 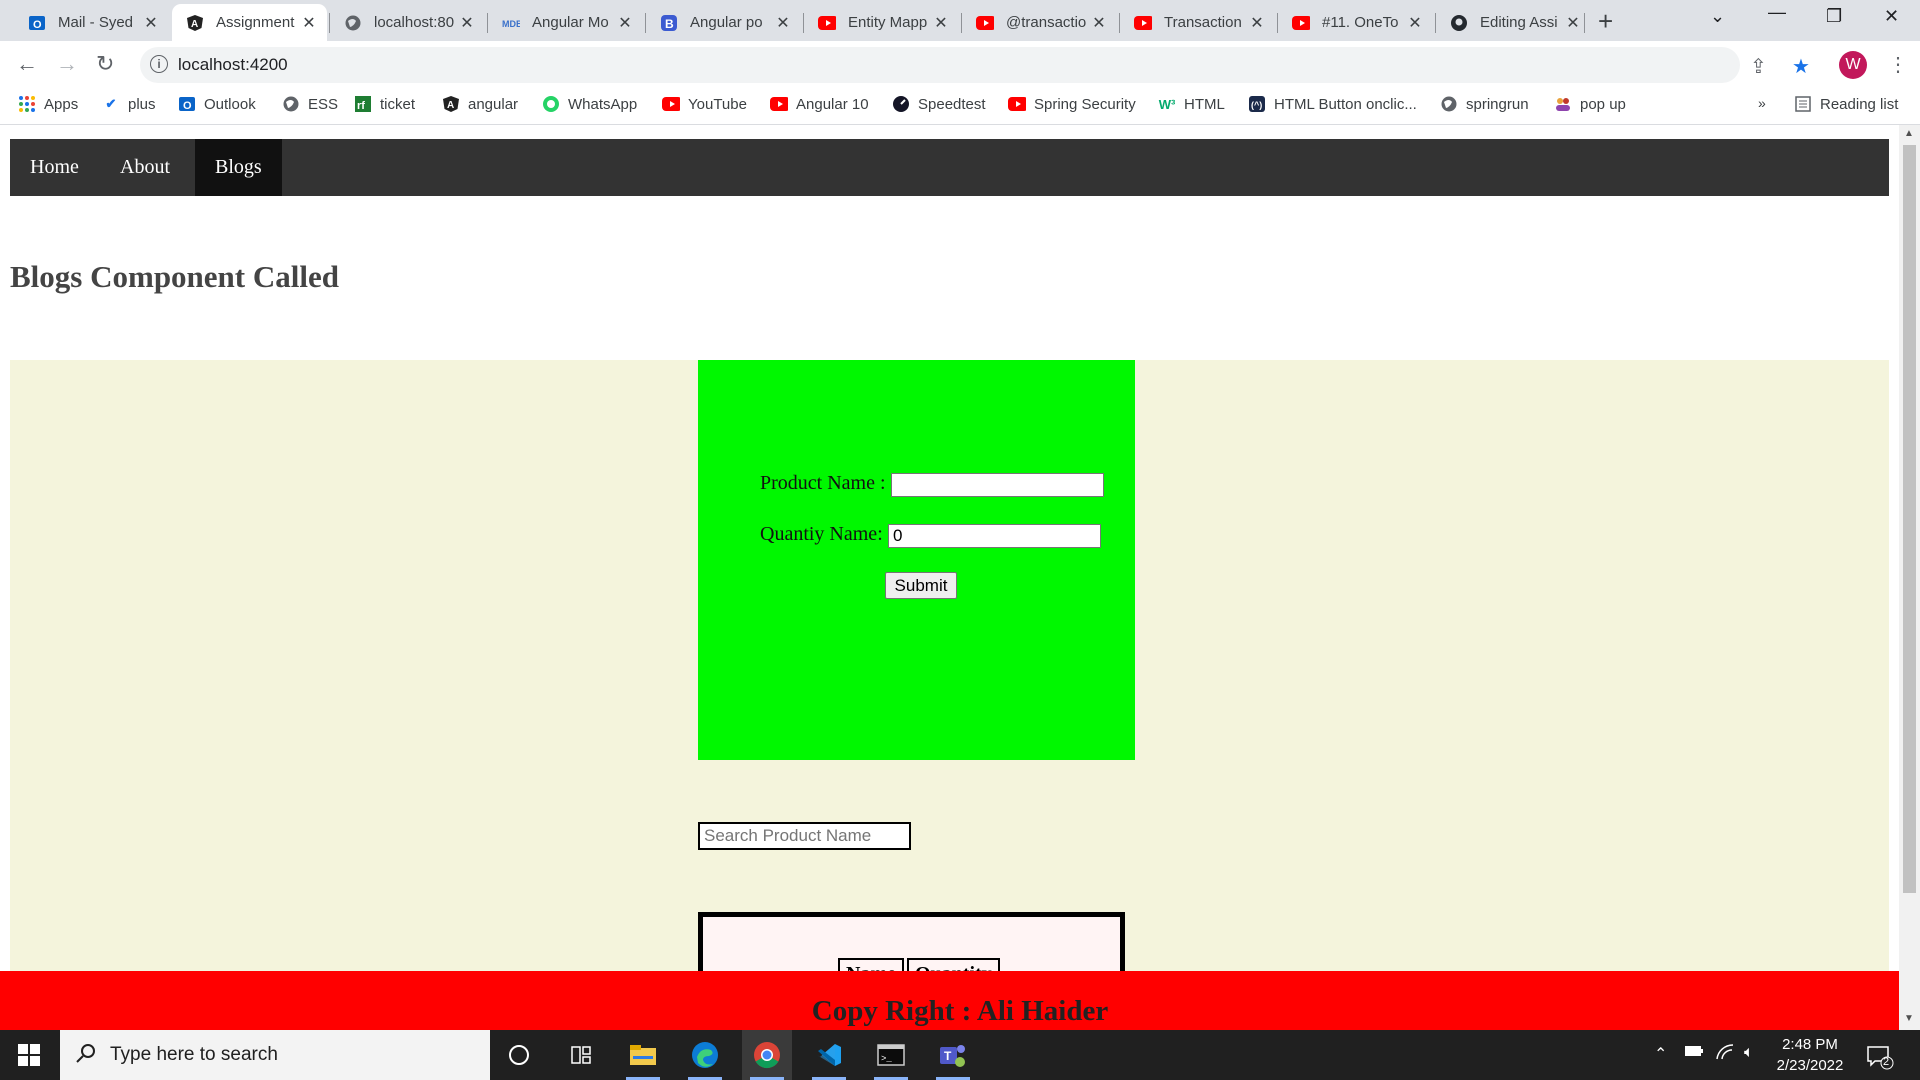 What do you see at coordinates (1909, 133) in the screenshot?
I see `scroll-up-arrow-icon: ▲` at bounding box center [1909, 133].